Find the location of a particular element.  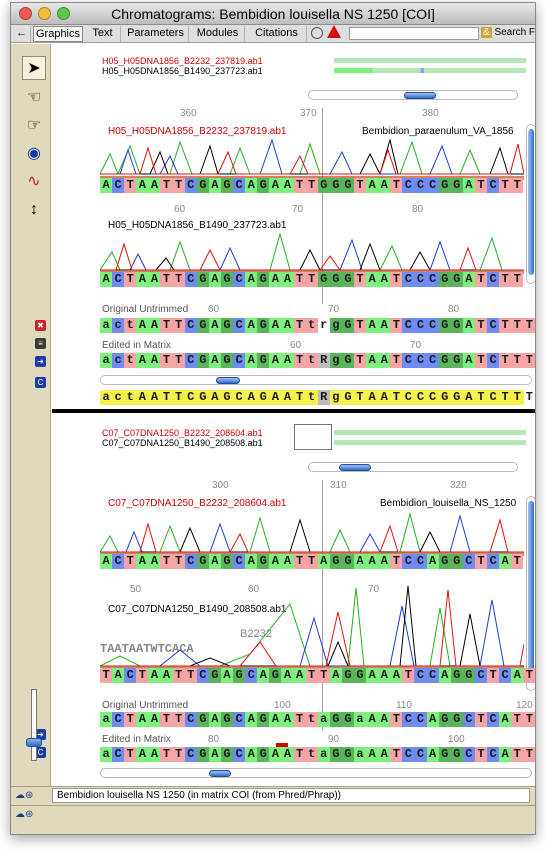

zoom-window-button is located at coordinates (63, 13).